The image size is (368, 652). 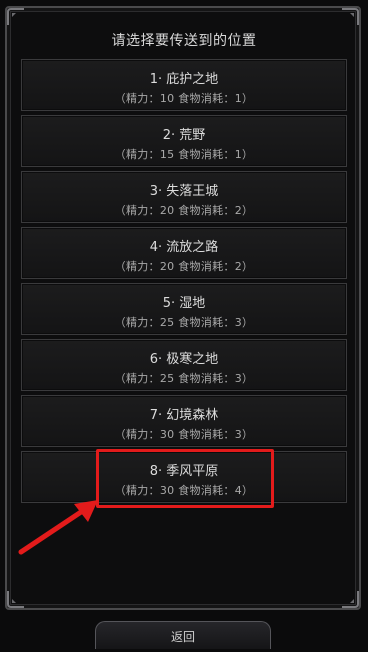 I want to click on location-item-2: 2· 荒野 （精力：15 食物消耗：1）, so click(x=184, y=141).